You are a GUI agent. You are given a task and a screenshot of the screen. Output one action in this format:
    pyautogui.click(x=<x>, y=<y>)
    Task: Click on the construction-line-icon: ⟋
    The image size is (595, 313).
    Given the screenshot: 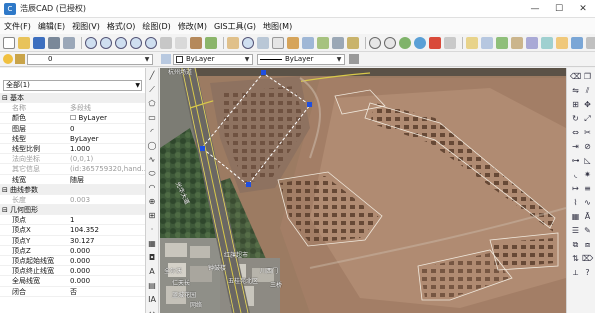 What is the action you would take?
    pyautogui.click(x=152, y=89)
    